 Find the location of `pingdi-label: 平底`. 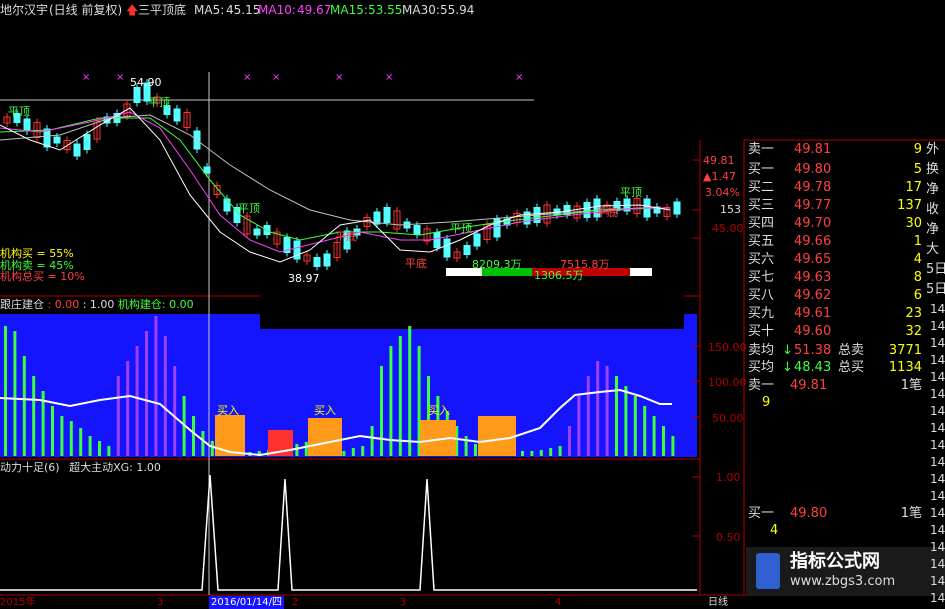

pingdi-label: 平底 is located at coordinates (416, 263).